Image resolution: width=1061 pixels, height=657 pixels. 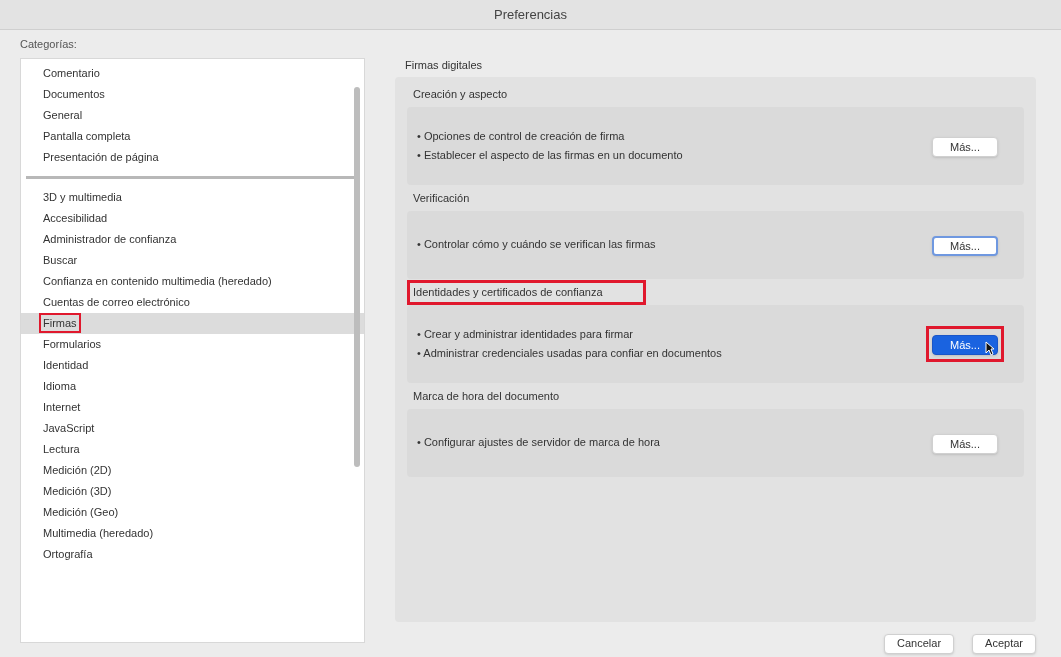 What do you see at coordinates (538, 443) in the screenshot?
I see `bullet-text: • Configurar ajustes de servidor de marca de hora` at bounding box center [538, 443].